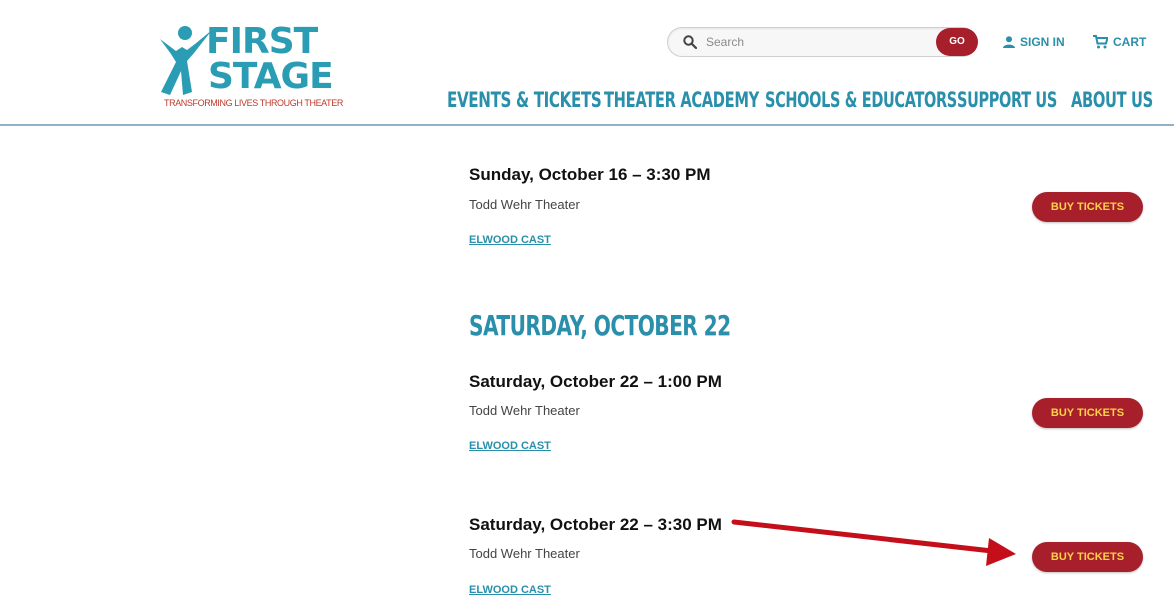  I want to click on sign-in-link: SIGN IN, so click(1034, 42).